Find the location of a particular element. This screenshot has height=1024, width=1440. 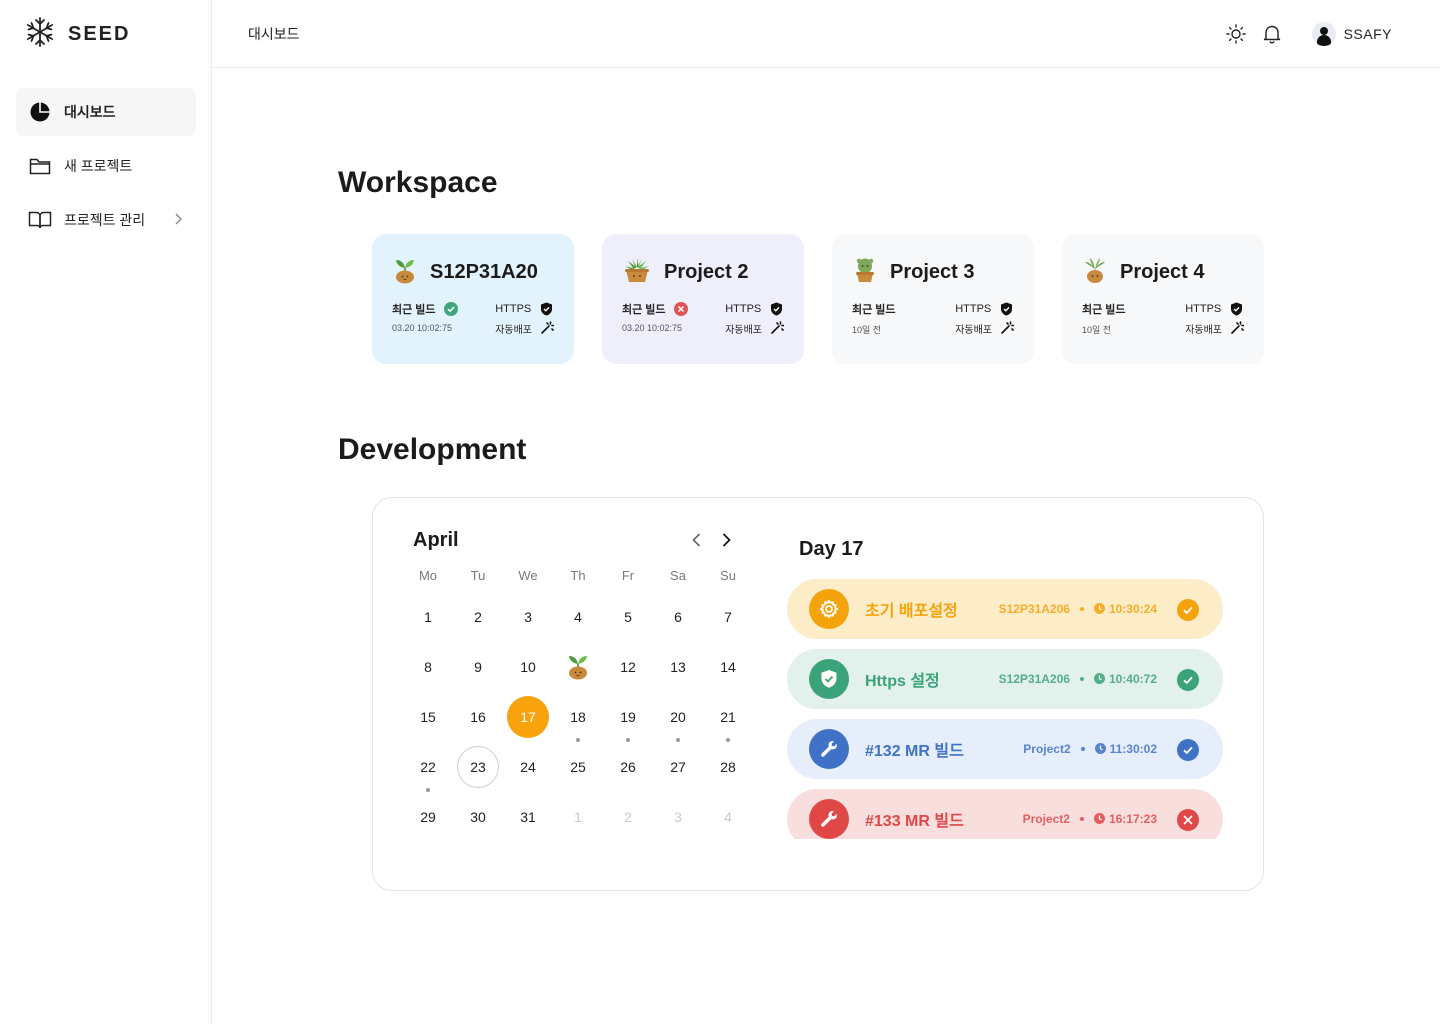

calendar-day-number: 15 is located at coordinates (428, 717).